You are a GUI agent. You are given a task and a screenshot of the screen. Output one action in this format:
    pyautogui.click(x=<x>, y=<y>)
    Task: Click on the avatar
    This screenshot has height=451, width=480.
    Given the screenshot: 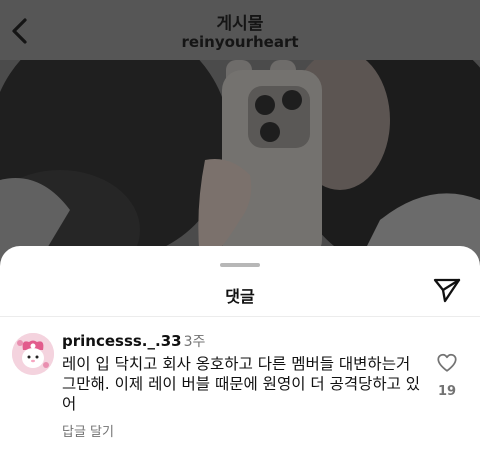 What is the action you would take?
    pyautogui.click(x=33, y=354)
    